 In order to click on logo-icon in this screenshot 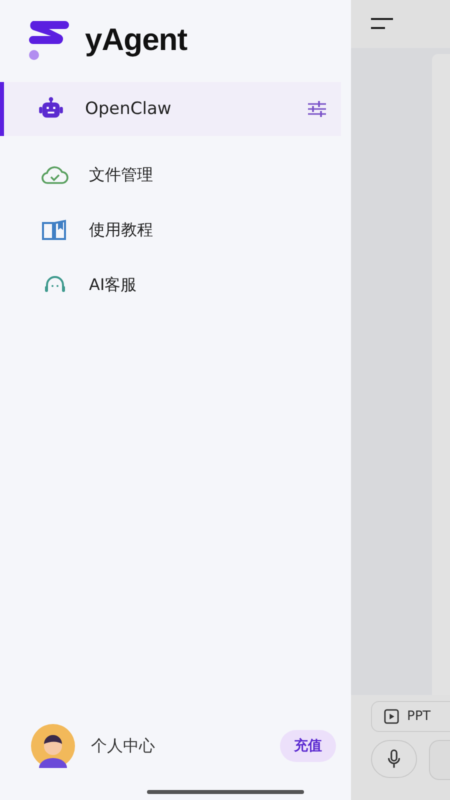, I will do `click(49, 40)`.